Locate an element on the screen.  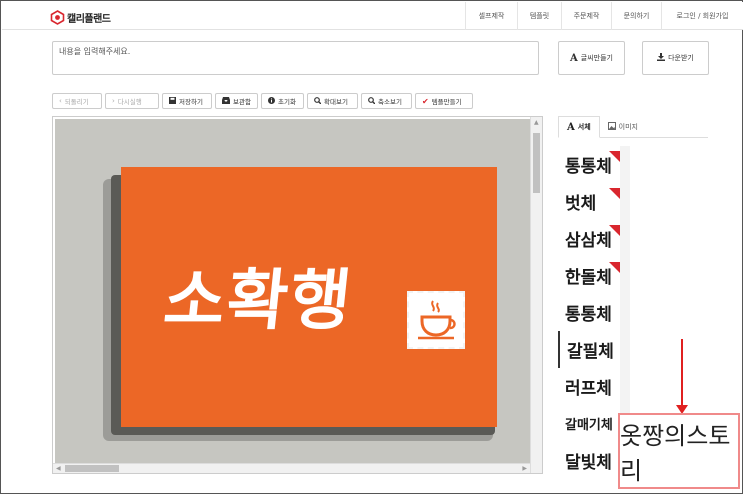
nav-login-signup: 로그인 / 회원가입 is located at coordinates (702, 16).